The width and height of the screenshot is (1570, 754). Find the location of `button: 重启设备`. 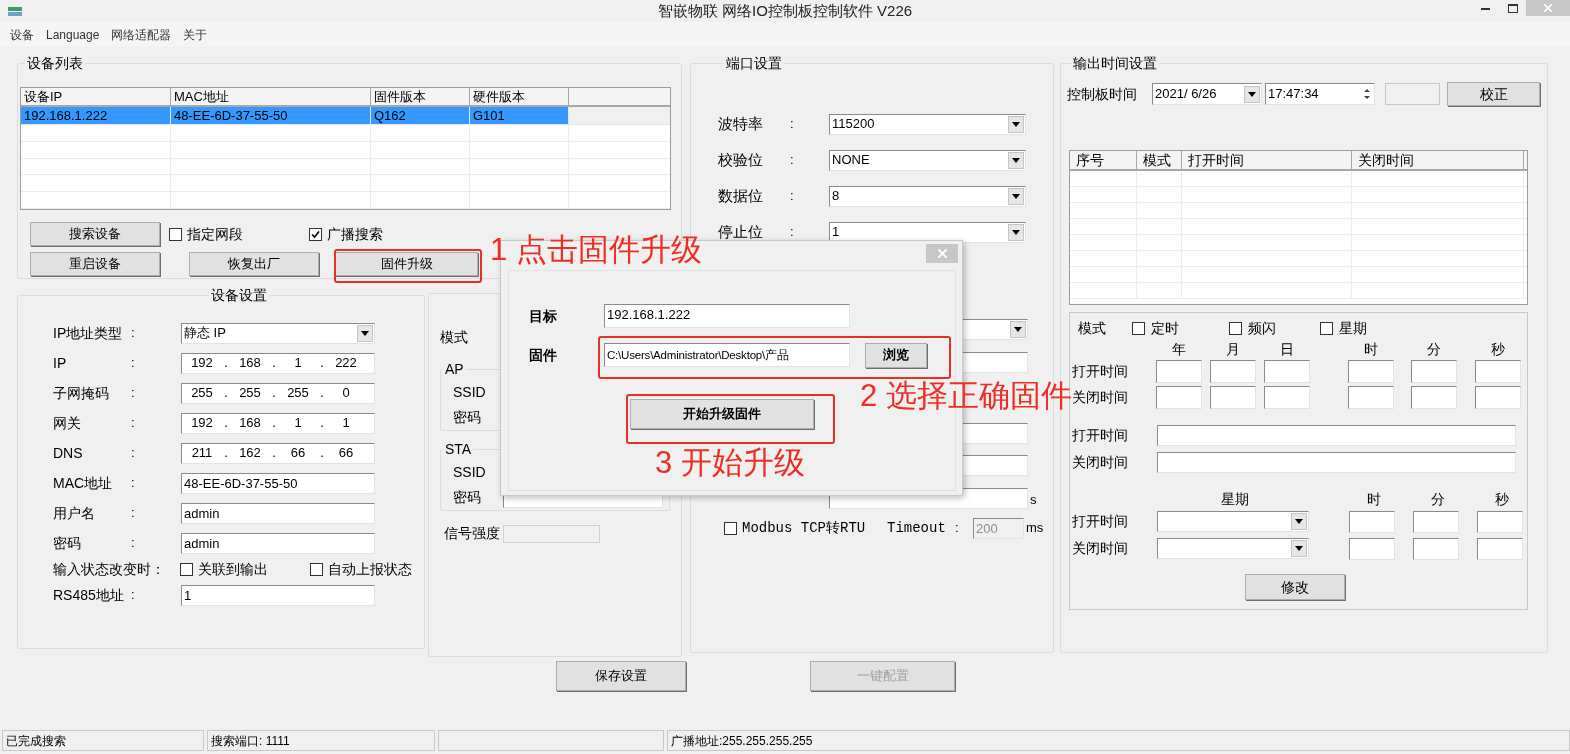

button: 重启设备 is located at coordinates (95, 264).